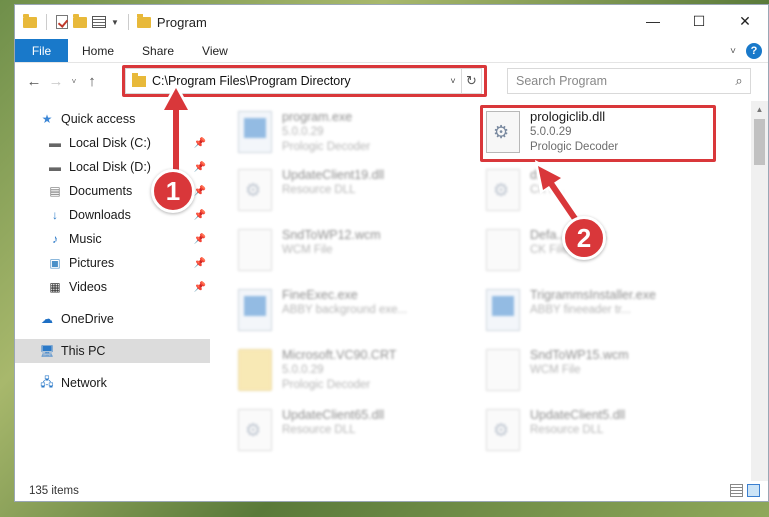 Image resolution: width=769 pixels, height=517 pixels. I want to click on step-2-badge: 2, so click(584, 238).